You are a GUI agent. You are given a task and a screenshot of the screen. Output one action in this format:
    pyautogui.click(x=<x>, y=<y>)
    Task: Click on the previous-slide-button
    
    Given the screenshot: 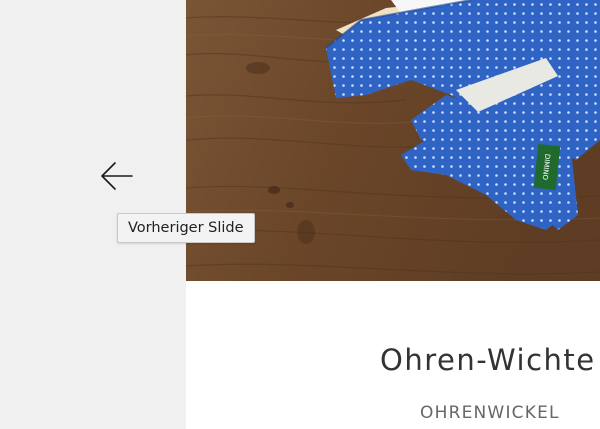 What is the action you would take?
    pyautogui.click(x=118, y=176)
    